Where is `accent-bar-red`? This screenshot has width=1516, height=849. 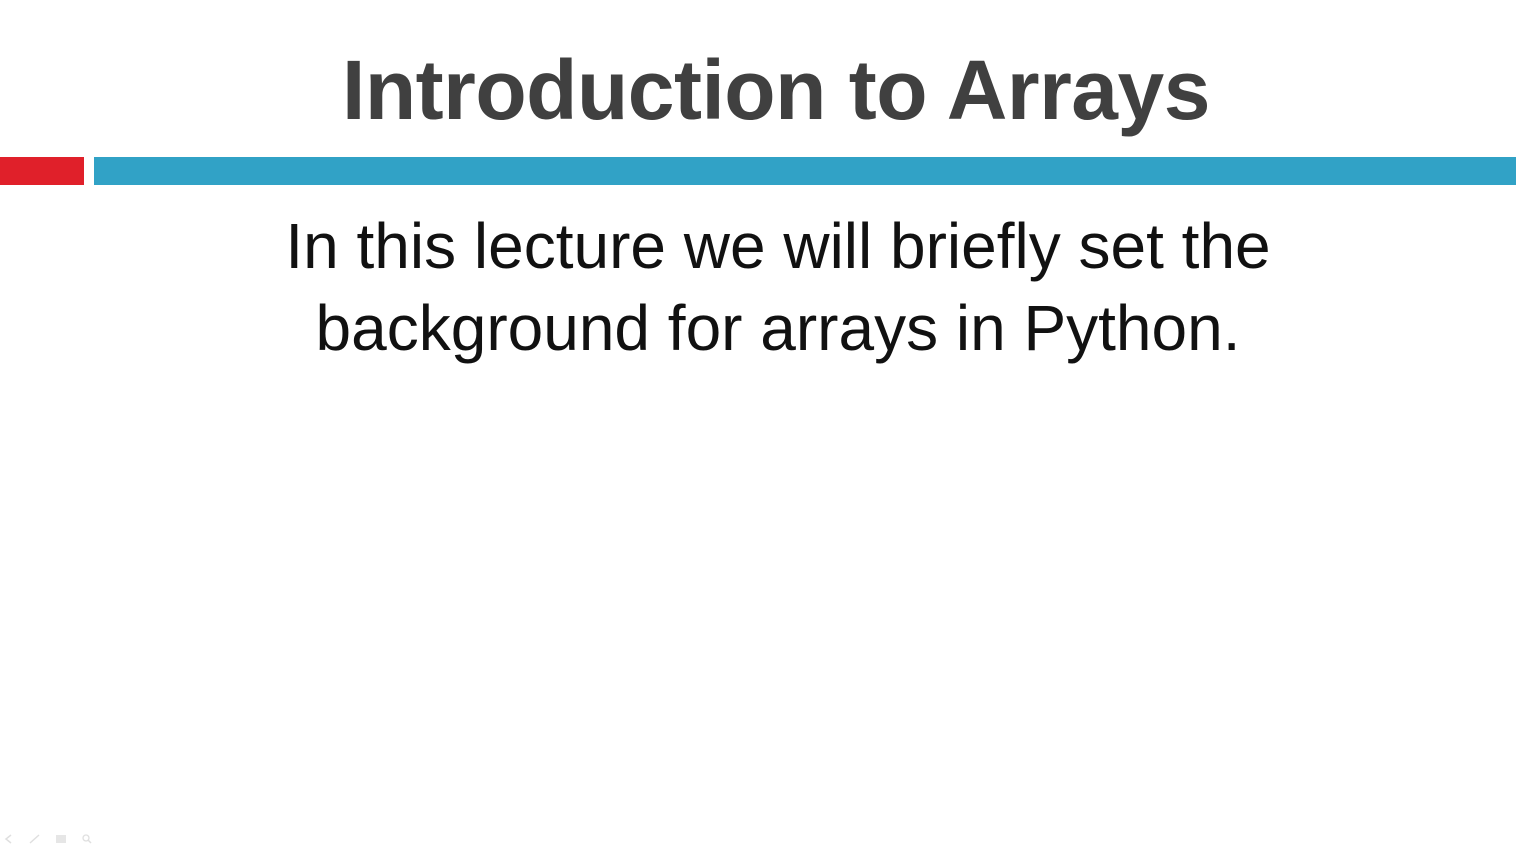 accent-bar-red is located at coordinates (42, 171).